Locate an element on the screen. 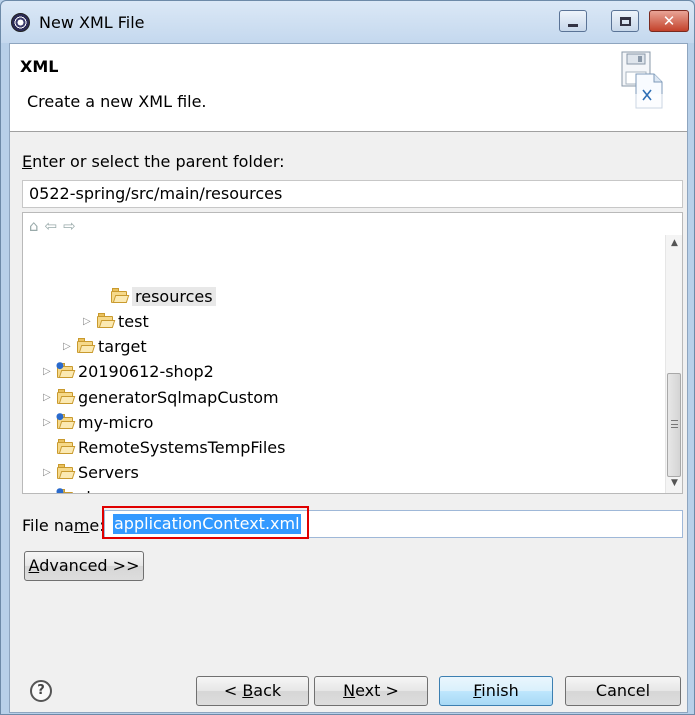  title-bar: New XML File ✕ is located at coordinates (347, 22).